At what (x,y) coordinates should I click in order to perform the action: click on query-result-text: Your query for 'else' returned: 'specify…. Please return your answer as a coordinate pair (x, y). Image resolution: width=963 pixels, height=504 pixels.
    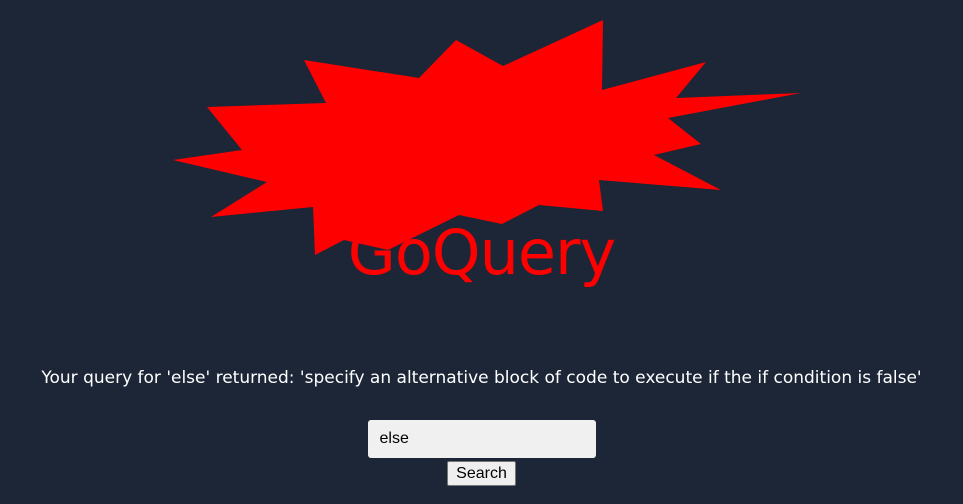
    Looking at the image, I should click on (481, 378).